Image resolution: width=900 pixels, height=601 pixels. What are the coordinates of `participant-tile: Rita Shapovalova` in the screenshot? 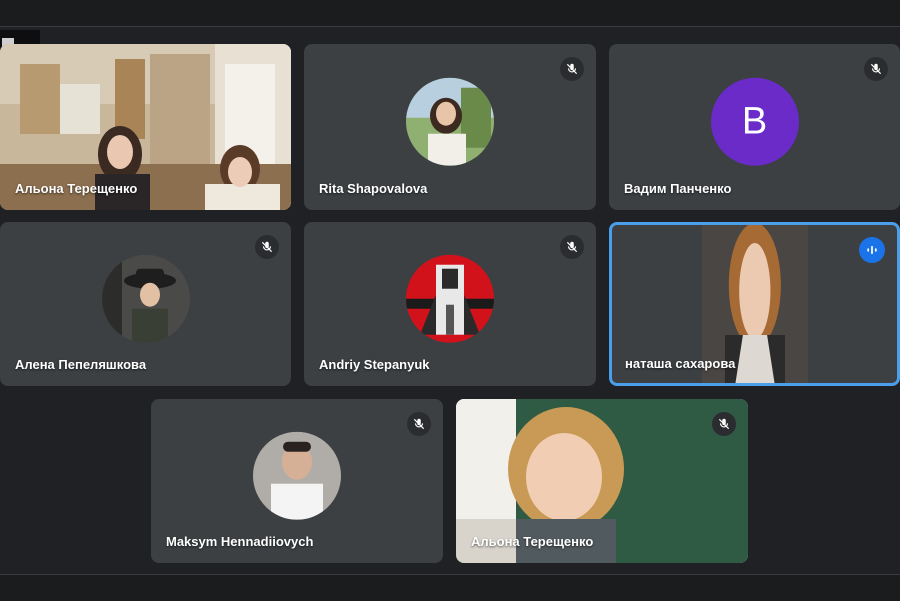 It's located at (450, 127).